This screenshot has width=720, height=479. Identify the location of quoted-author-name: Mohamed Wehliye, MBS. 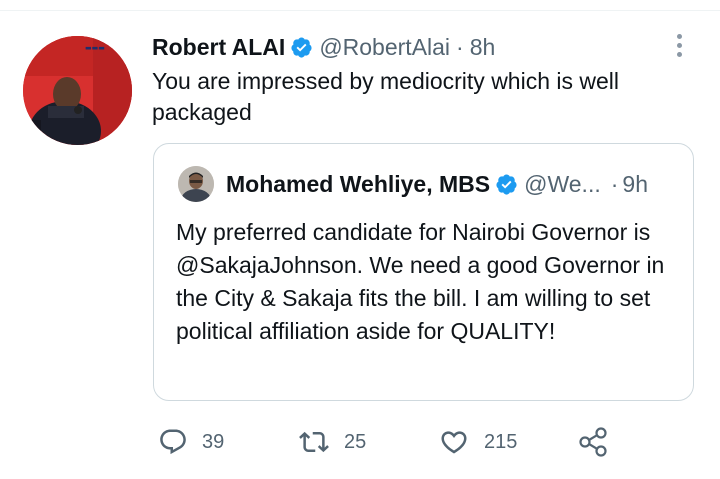
(358, 184).